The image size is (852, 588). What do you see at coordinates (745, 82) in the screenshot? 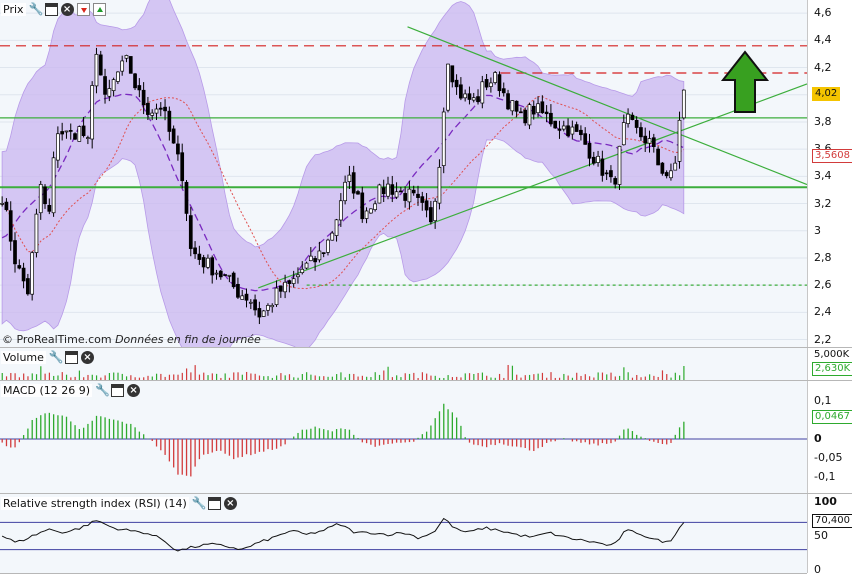
I see `bullish-arrow` at bounding box center [745, 82].